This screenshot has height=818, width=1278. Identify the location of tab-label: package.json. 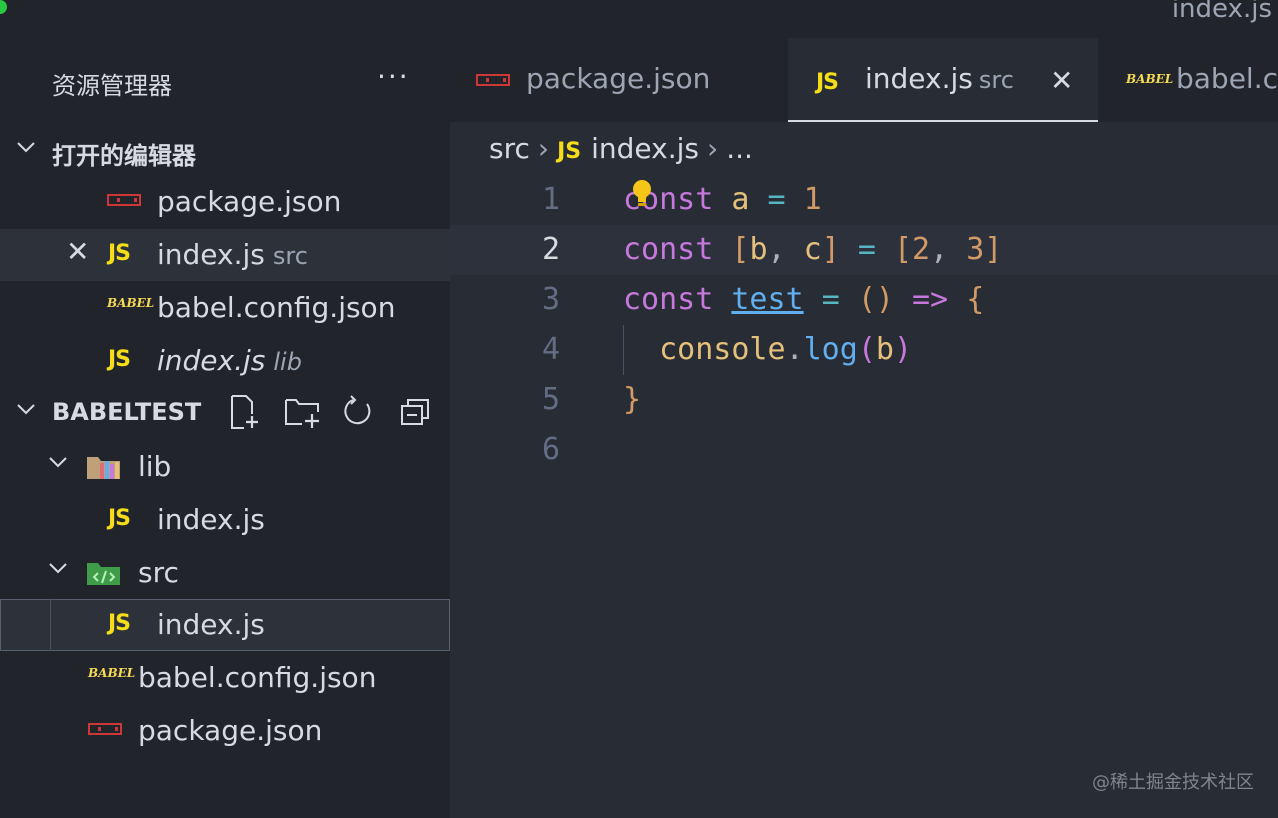
(618, 78).